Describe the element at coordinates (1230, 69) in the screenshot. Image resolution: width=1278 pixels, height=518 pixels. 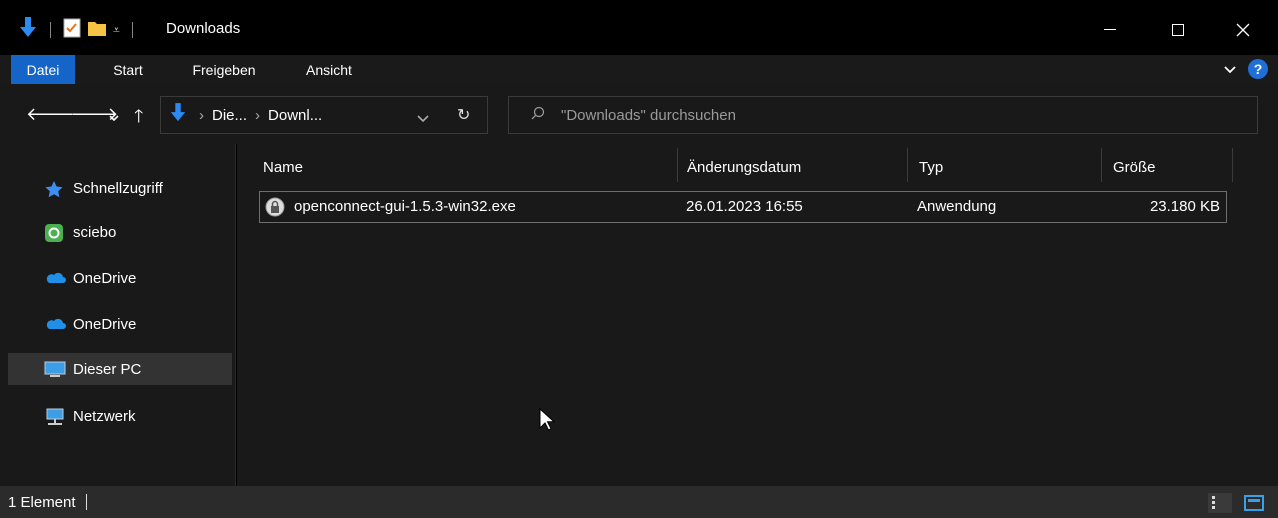
I see `expand-ribbon-icon` at that location.